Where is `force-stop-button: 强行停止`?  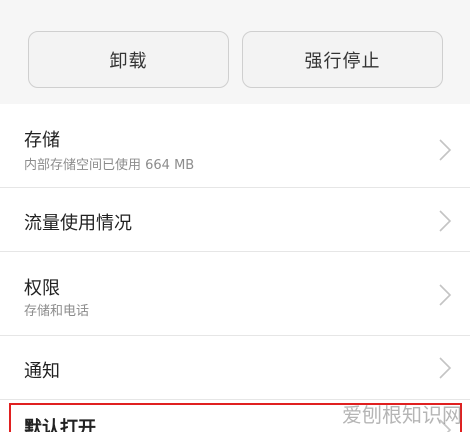
force-stop-button: 强行停止 is located at coordinates (342, 59).